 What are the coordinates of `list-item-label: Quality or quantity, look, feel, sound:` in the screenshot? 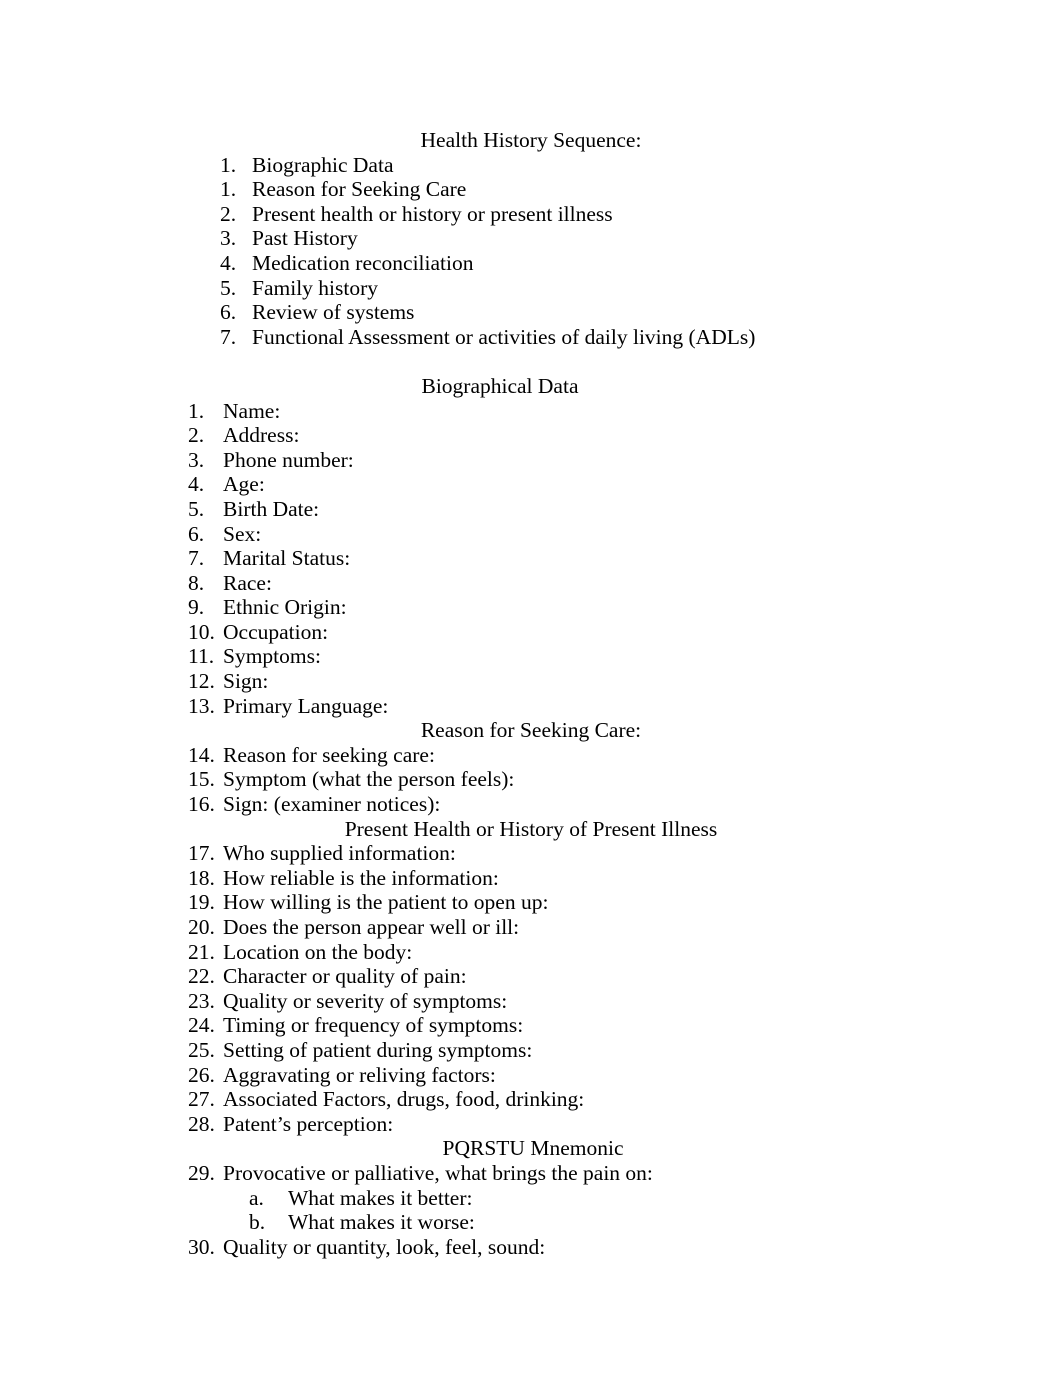 It's located at (384, 1246).